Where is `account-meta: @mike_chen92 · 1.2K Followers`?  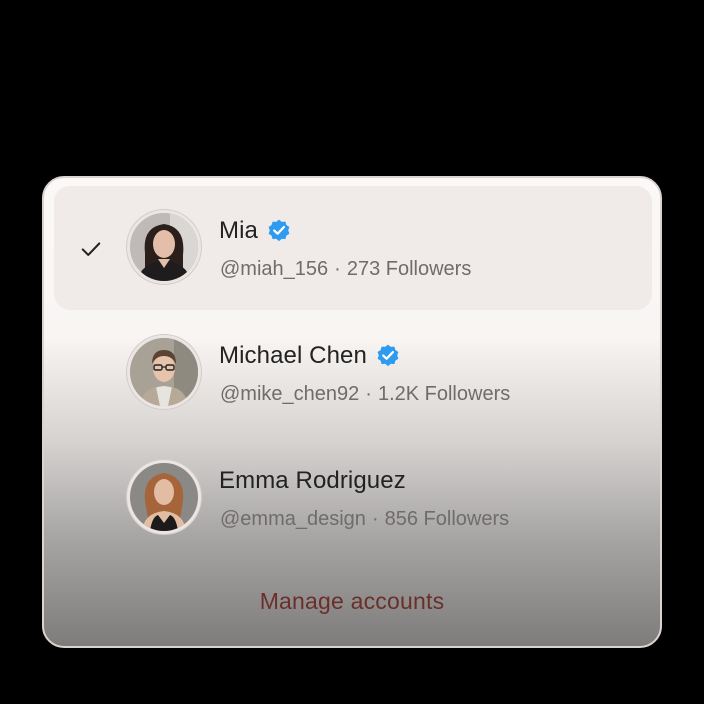
account-meta: @mike_chen92 · 1.2K Followers is located at coordinates (365, 394).